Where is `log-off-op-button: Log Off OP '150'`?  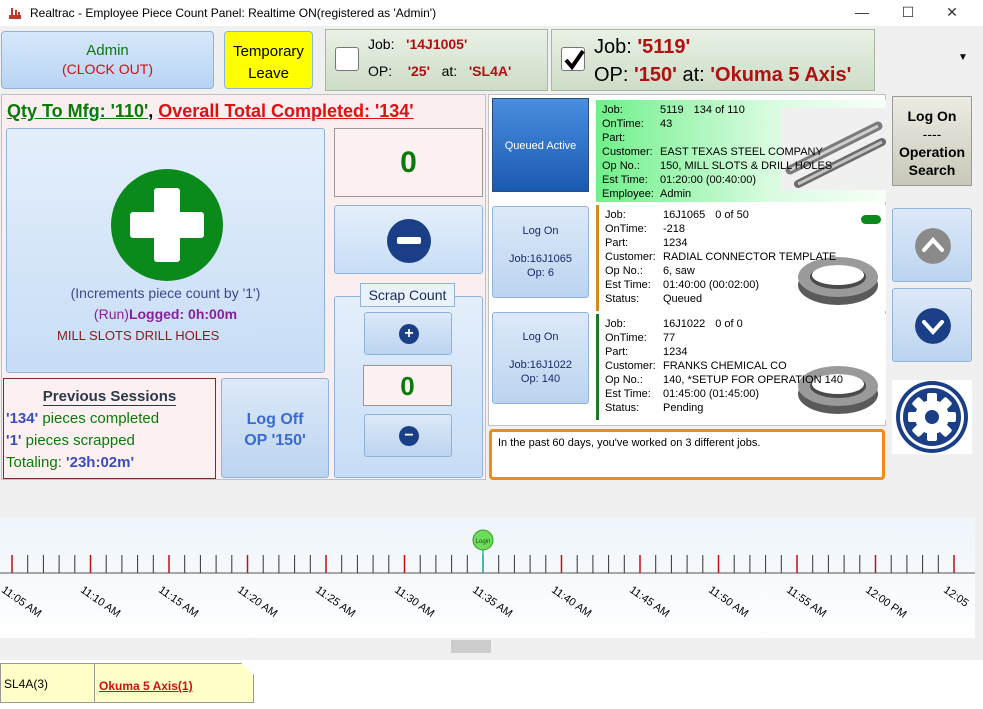 log-off-op-button: Log Off OP '150' is located at coordinates (275, 428).